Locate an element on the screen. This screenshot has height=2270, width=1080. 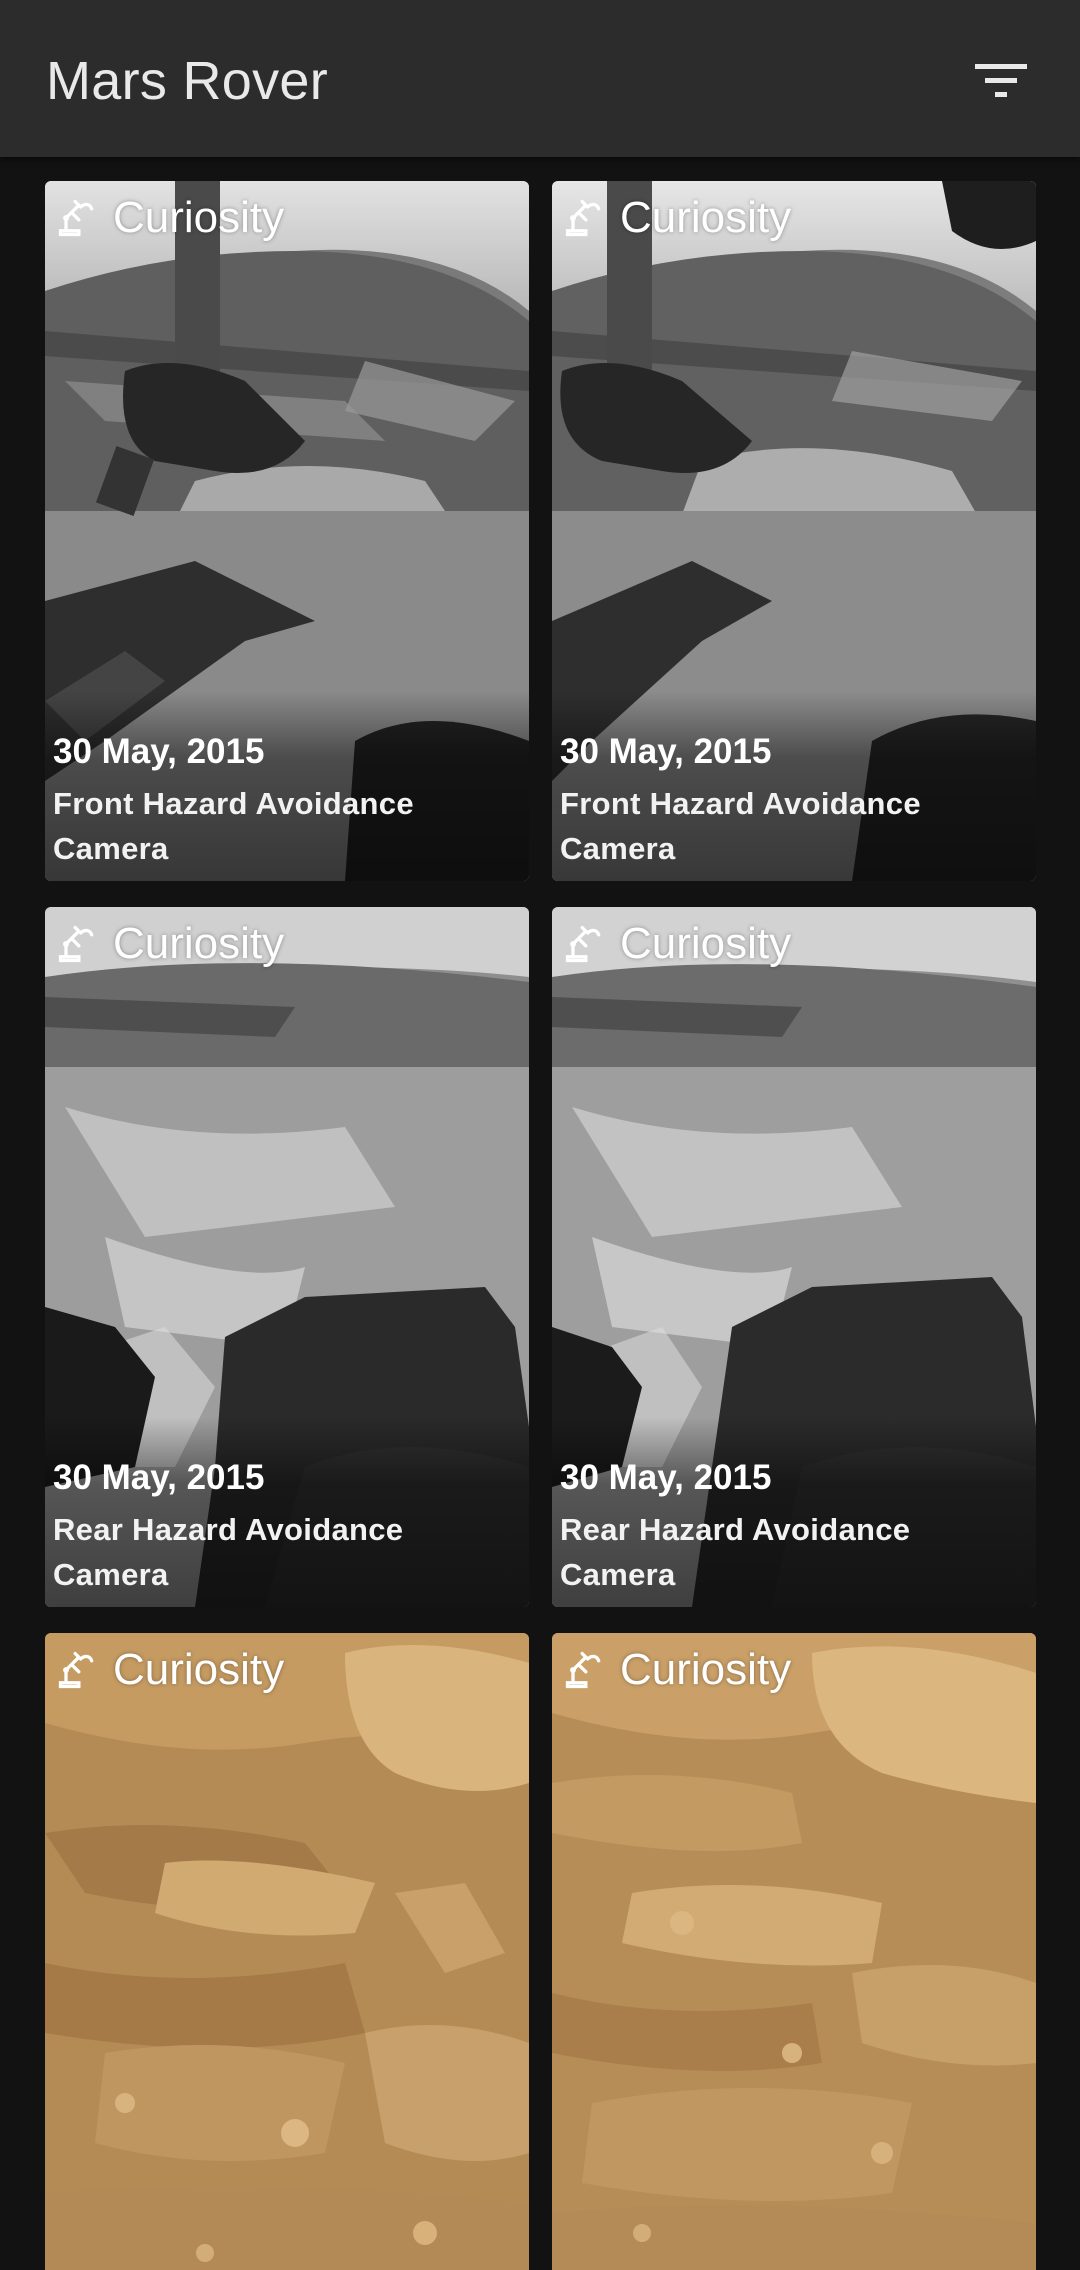
filter-list-icon is located at coordinates (1001, 80).